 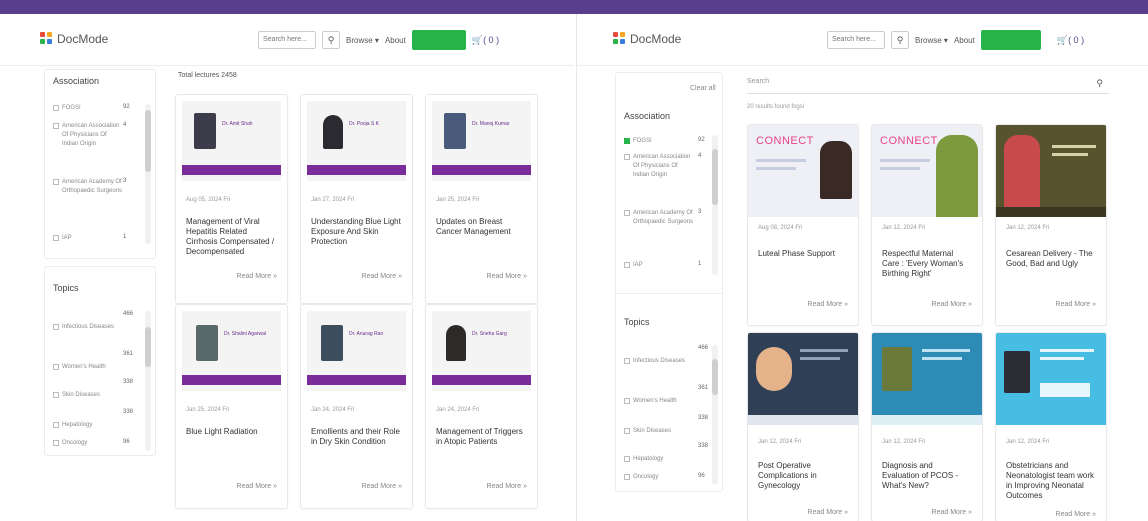 I want to click on lecture-search-input: Search ⚲, so click(x=928, y=86).